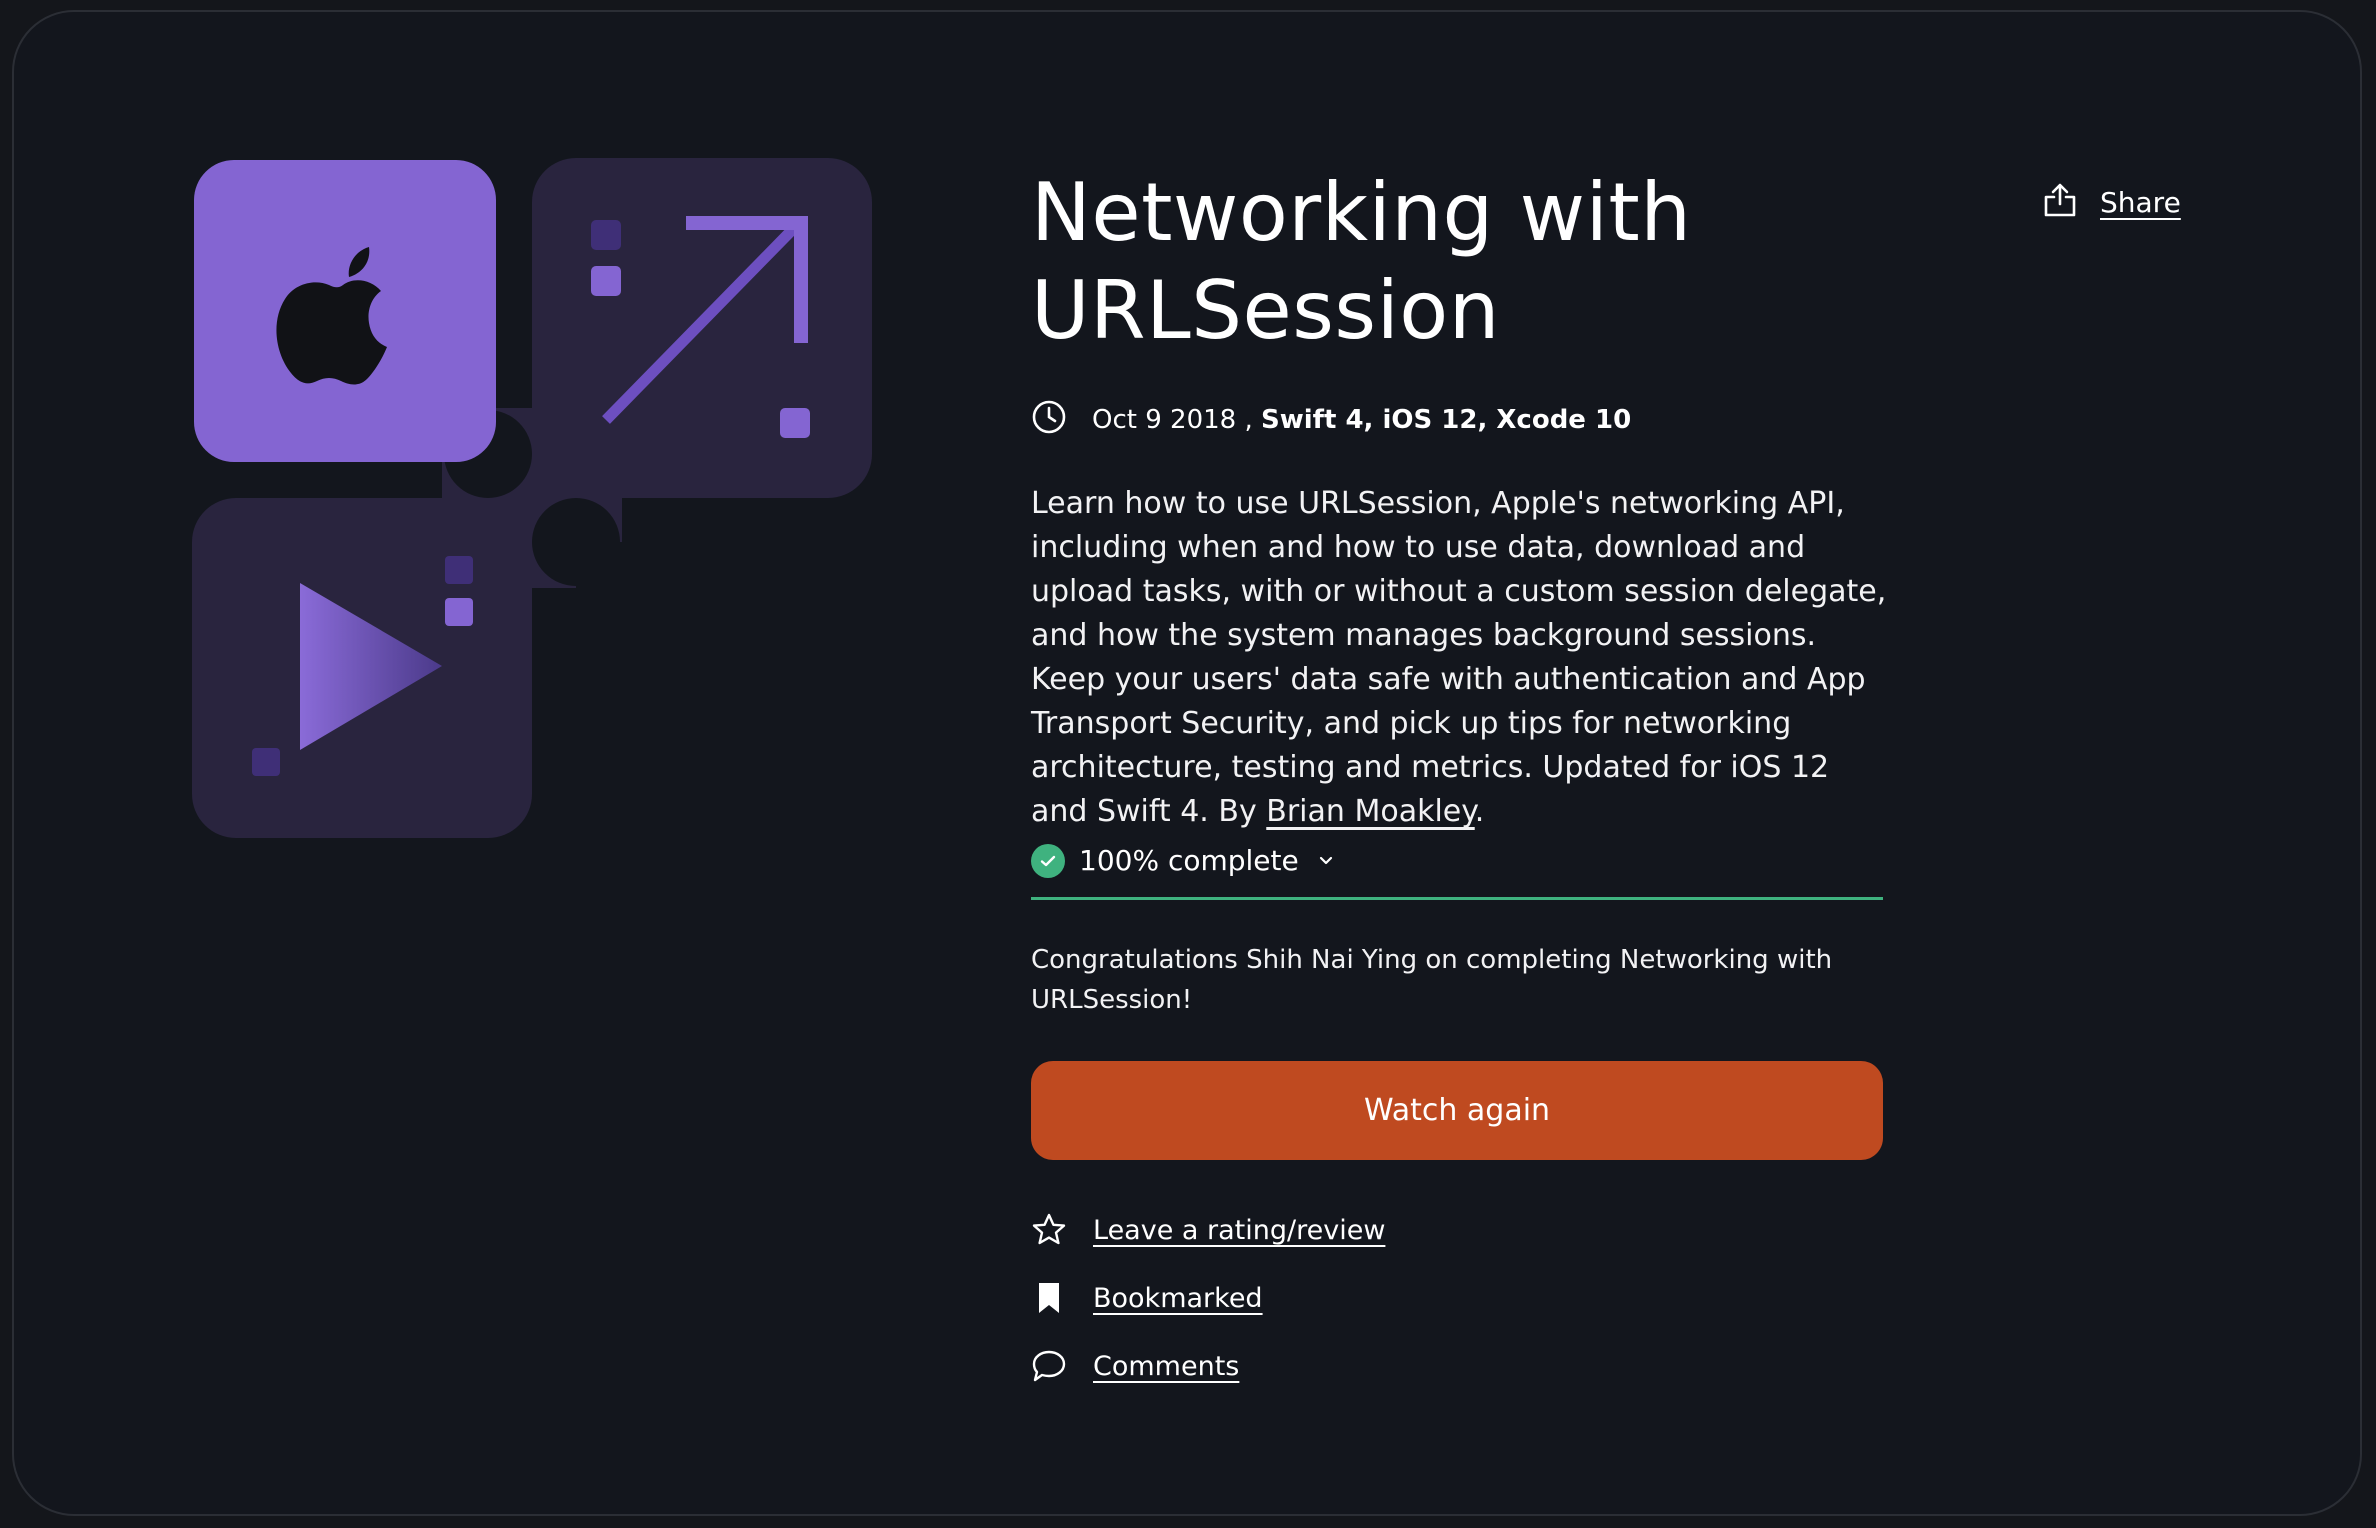 This screenshot has width=2376, height=1528. I want to click on share-button: Share, so click(2111, 202).